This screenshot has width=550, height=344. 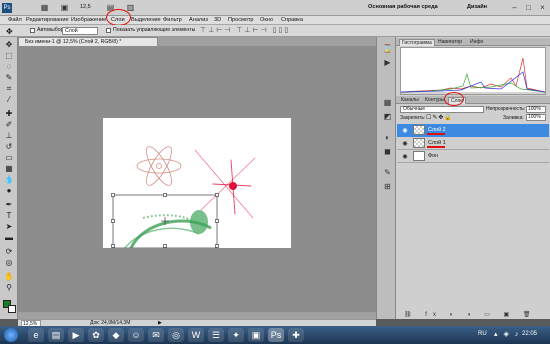 I want to click on taskbar-explorer-icon: ▤, so click(x=56, y=335).